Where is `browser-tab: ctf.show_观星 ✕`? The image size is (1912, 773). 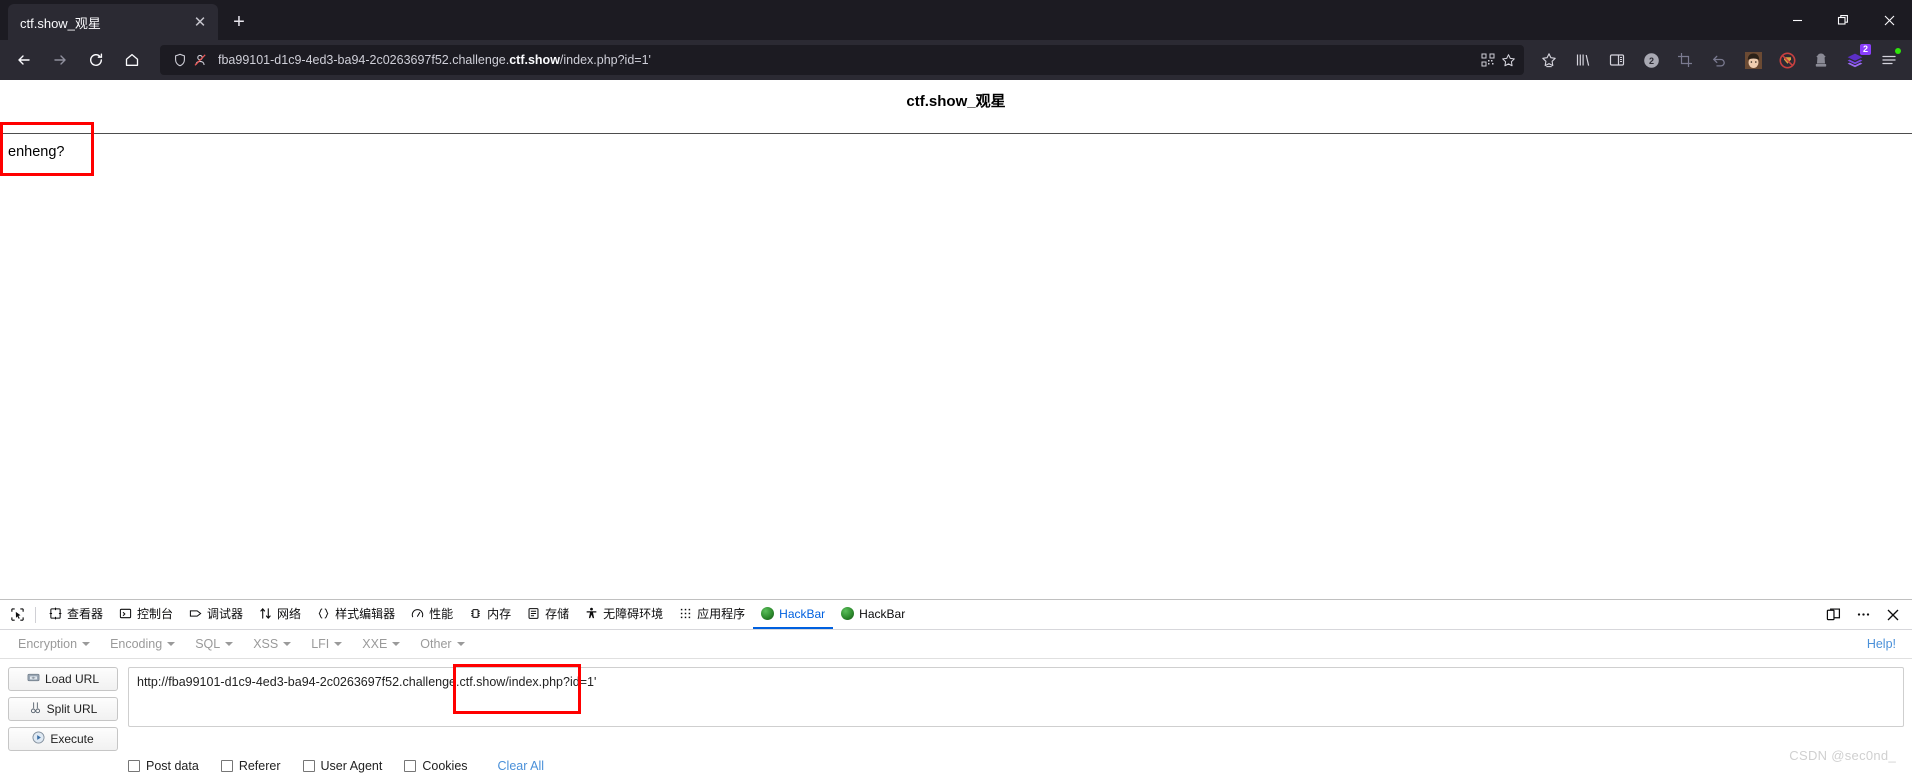
browser-tab: ctf.show_观星 ✕ is located at coordinates (113, 22).